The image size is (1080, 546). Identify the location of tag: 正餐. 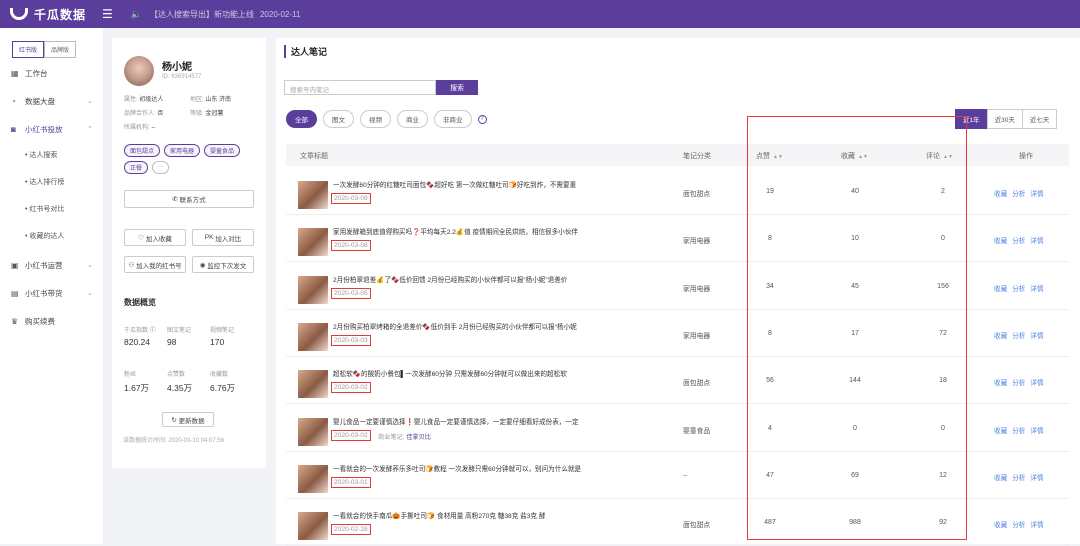
(136, 167).